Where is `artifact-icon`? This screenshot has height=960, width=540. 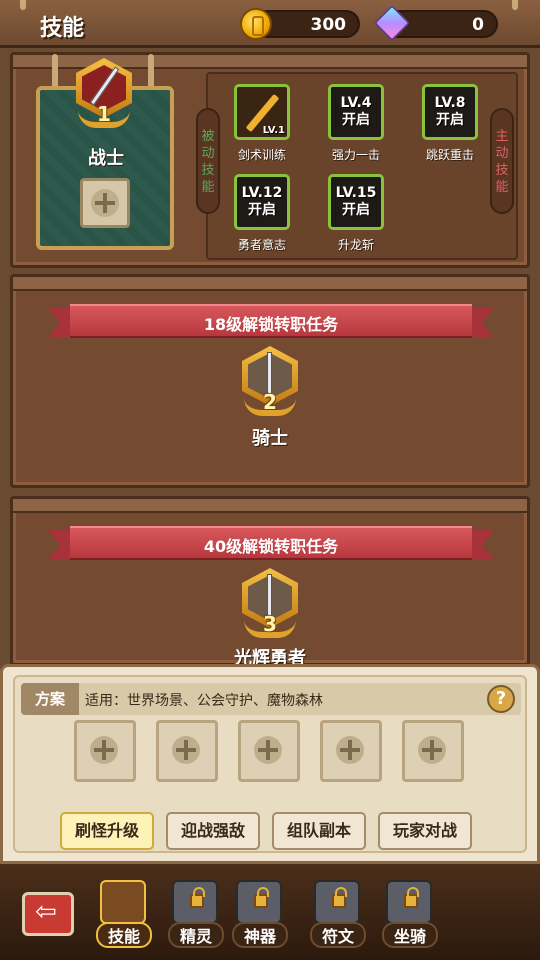 artifact-icon is located at coordinates (259, 902).